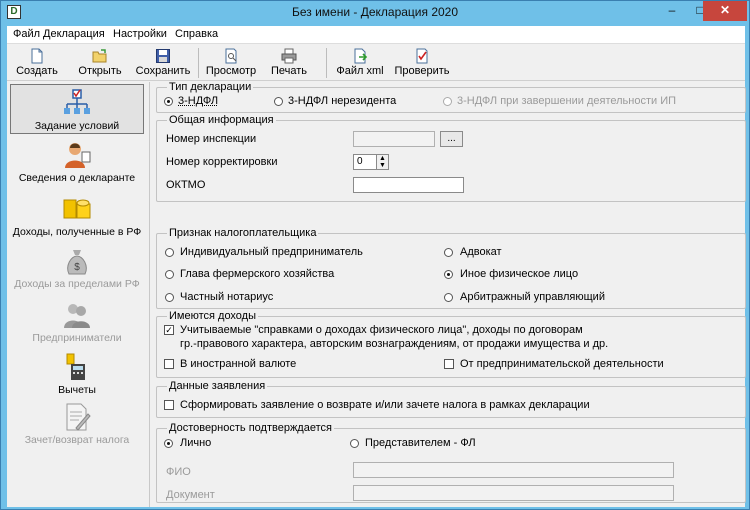 This screenshot has width=750, height=510. What do you see at coordinates (365, 162) in the screenshot?
I see `correction-input: 0` at bounding box center [365, 162].